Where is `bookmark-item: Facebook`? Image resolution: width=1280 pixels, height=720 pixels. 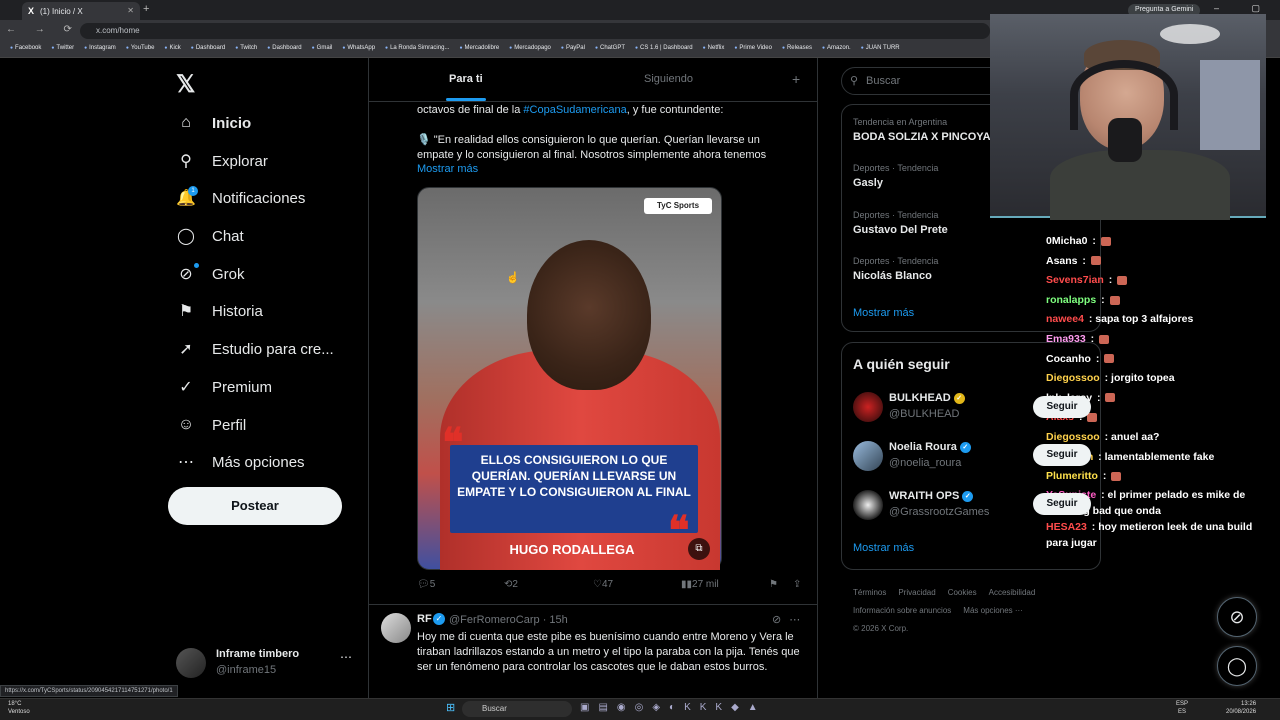
bookmark-item: Facebook is located at coordinates (25, 51).